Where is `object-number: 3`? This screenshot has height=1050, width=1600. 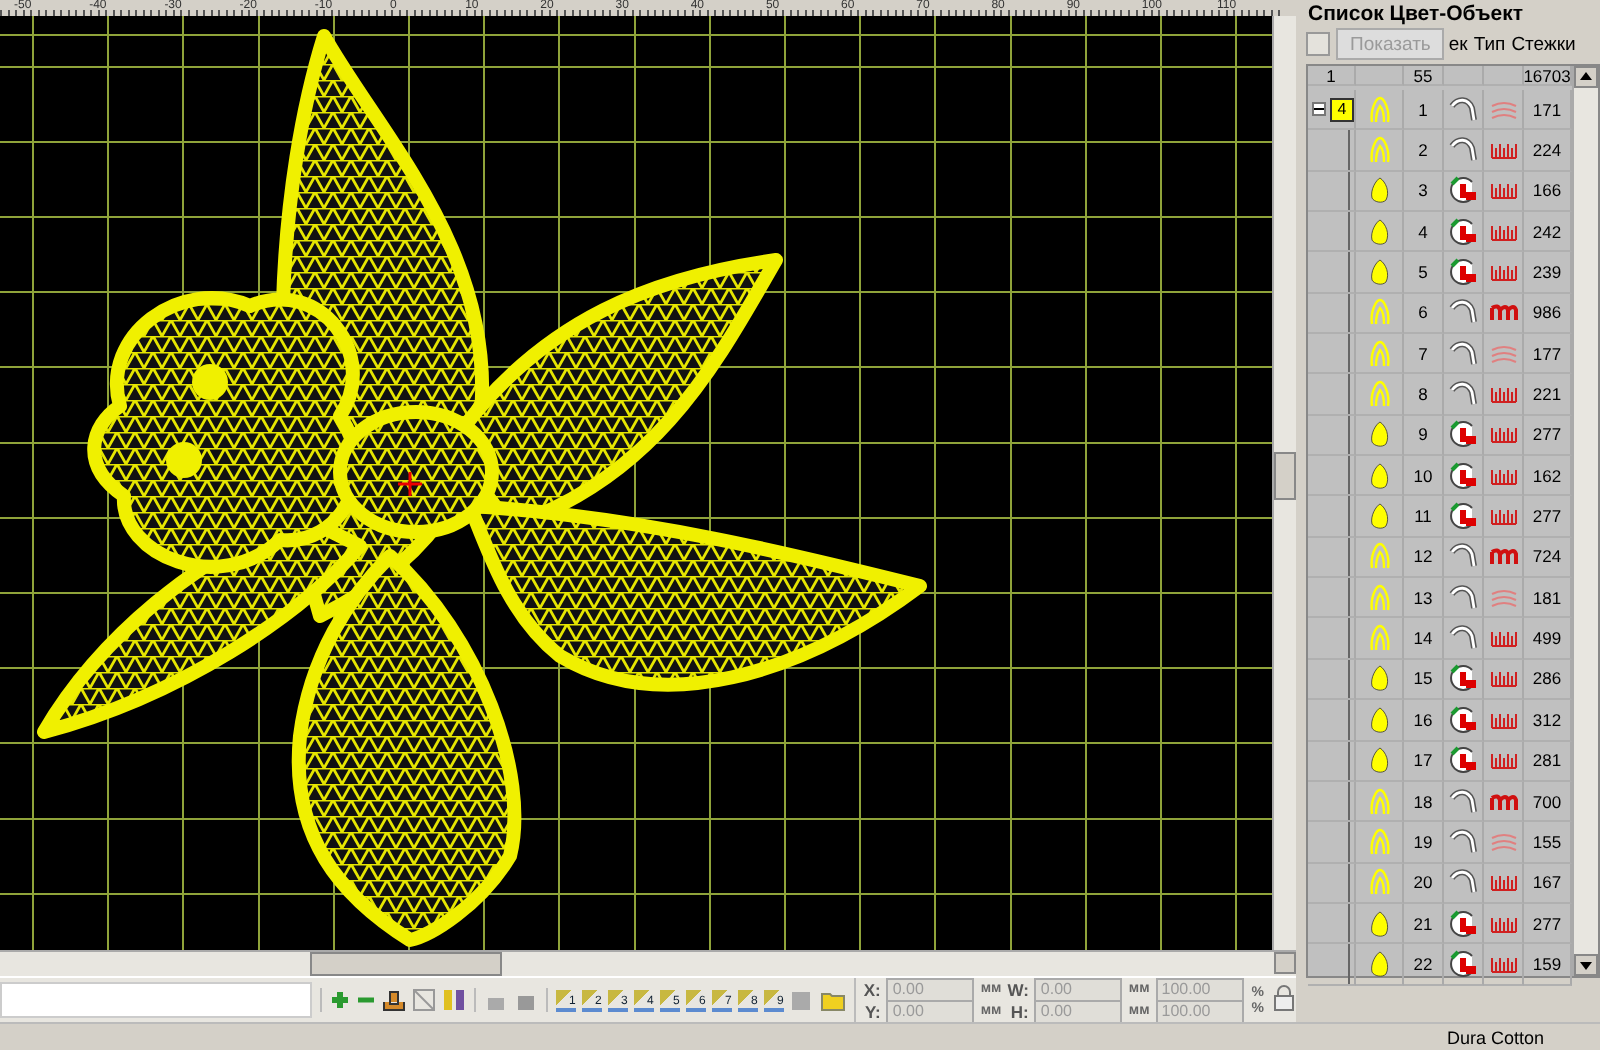
object-number: 3 is located at coordinates (1424, 192).